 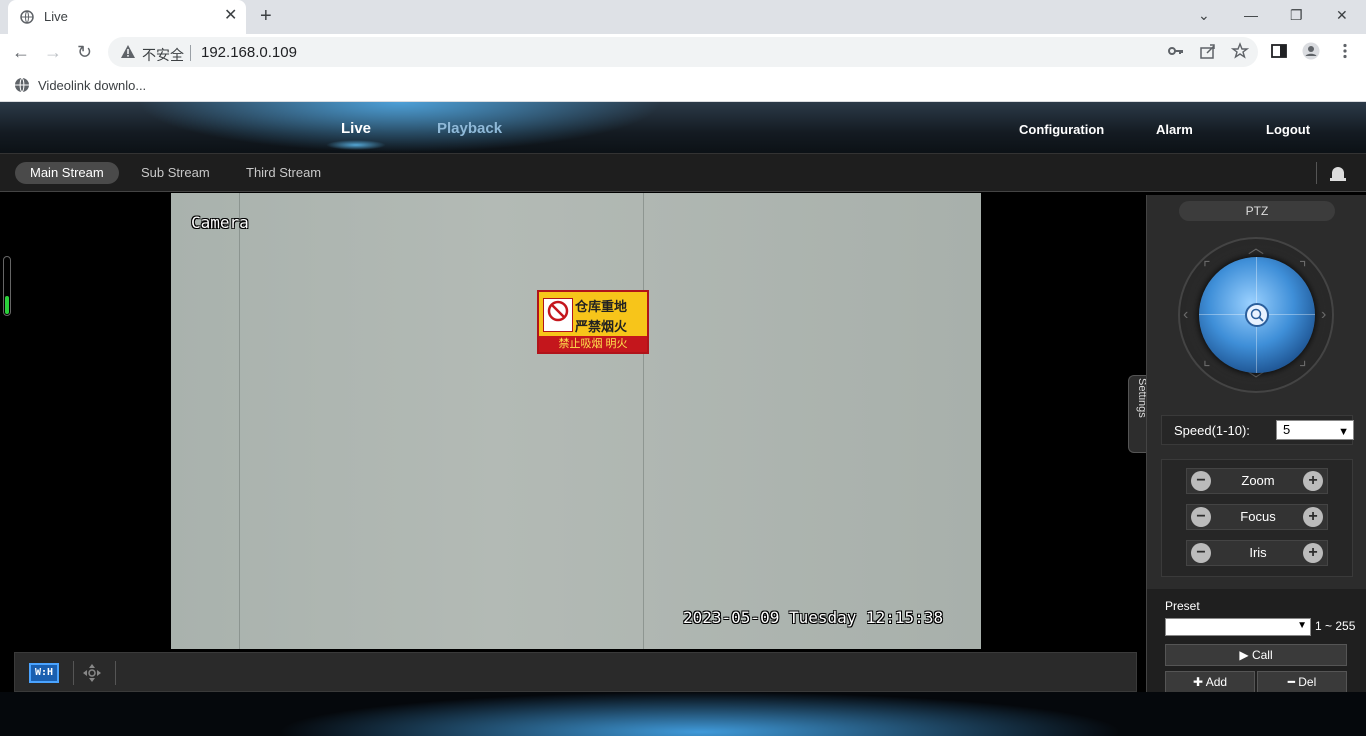 What do you see at coordinates (1345, 51) in the screenshot?
I see `menu-kebab-icon` at bounding box center [1345, 51].